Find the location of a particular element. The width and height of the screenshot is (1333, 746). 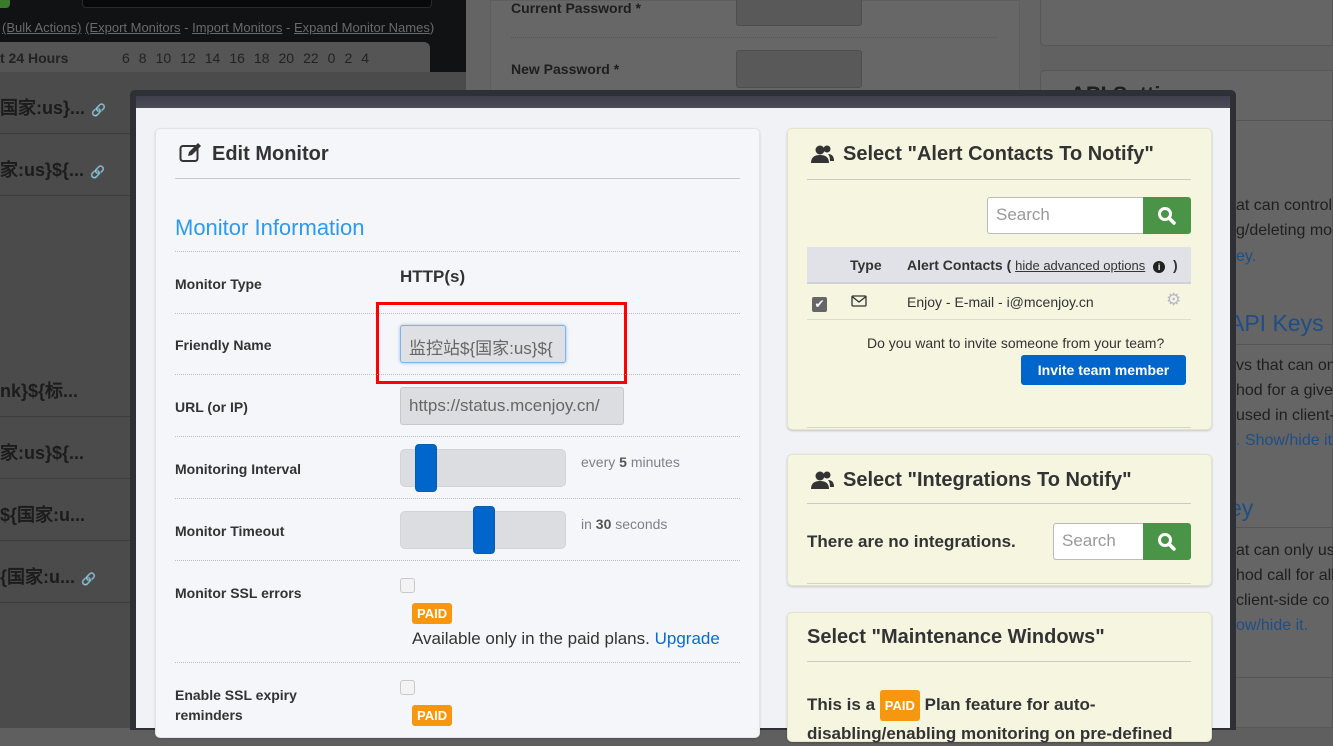

monitor-timeout-label: Monitor Timeout is located at coordinates (230, 531).